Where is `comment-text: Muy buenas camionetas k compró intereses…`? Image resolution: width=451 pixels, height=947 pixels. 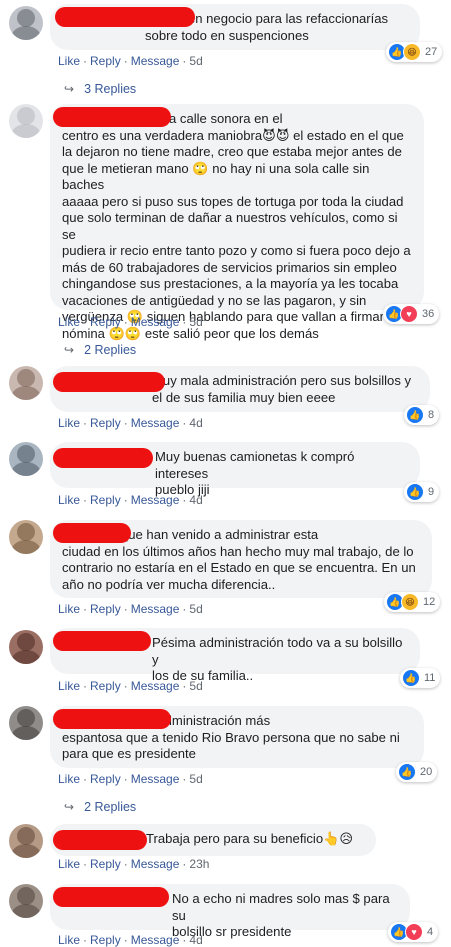
comment-text: Muy buenas camionetas k compró intereses… is located at coordinates (255, 473).